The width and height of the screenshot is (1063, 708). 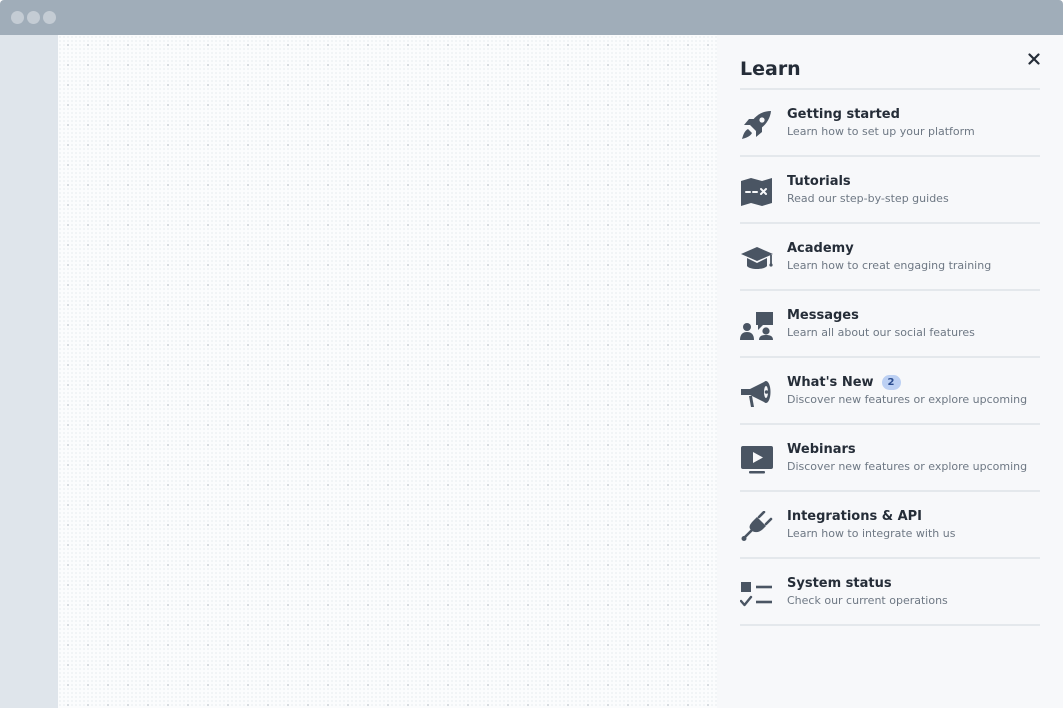 What do you see at coordinates (757, 259) in the screenshot?
I see `graduation-cap-icon` at bounding box center [757, 259].